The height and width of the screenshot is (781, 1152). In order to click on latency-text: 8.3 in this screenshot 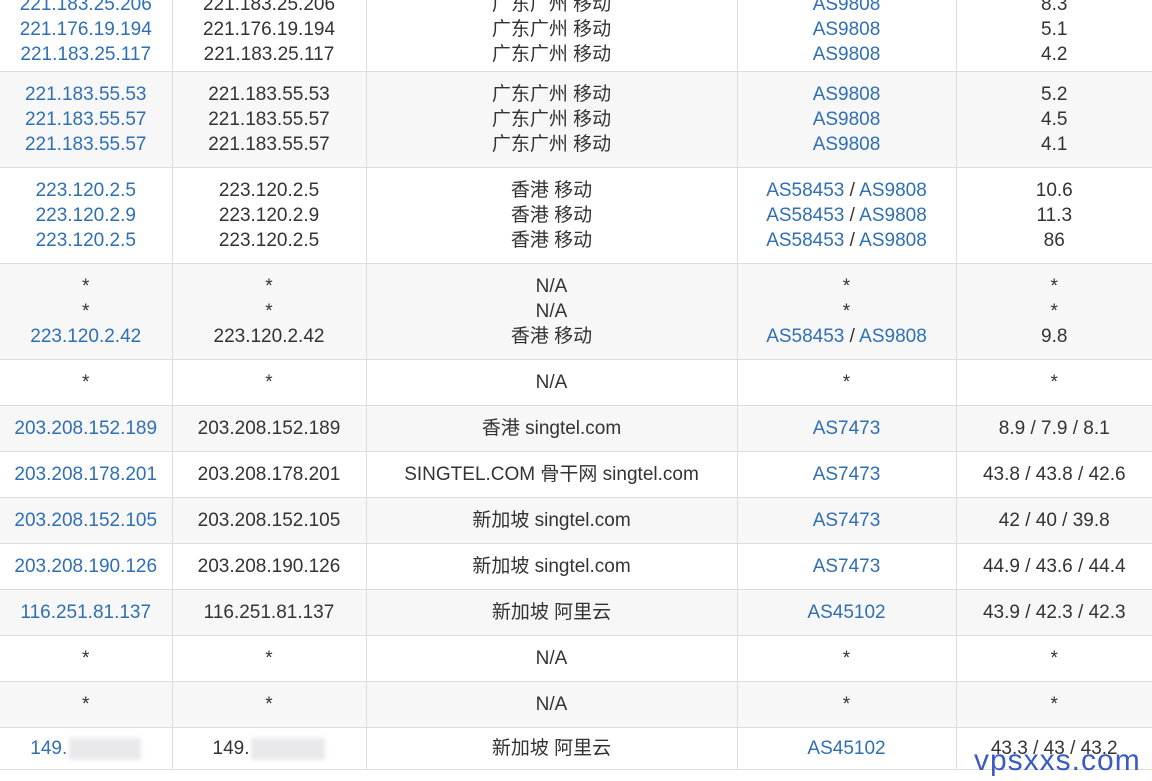, I will do `click(1054, 7)`.